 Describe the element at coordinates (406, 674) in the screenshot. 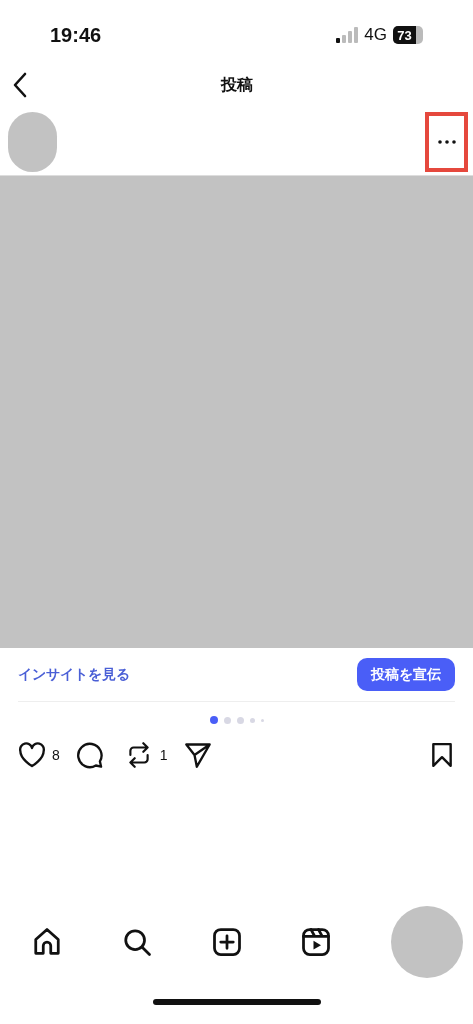

I see `promote-button: 投稿を宣伝` at that location.